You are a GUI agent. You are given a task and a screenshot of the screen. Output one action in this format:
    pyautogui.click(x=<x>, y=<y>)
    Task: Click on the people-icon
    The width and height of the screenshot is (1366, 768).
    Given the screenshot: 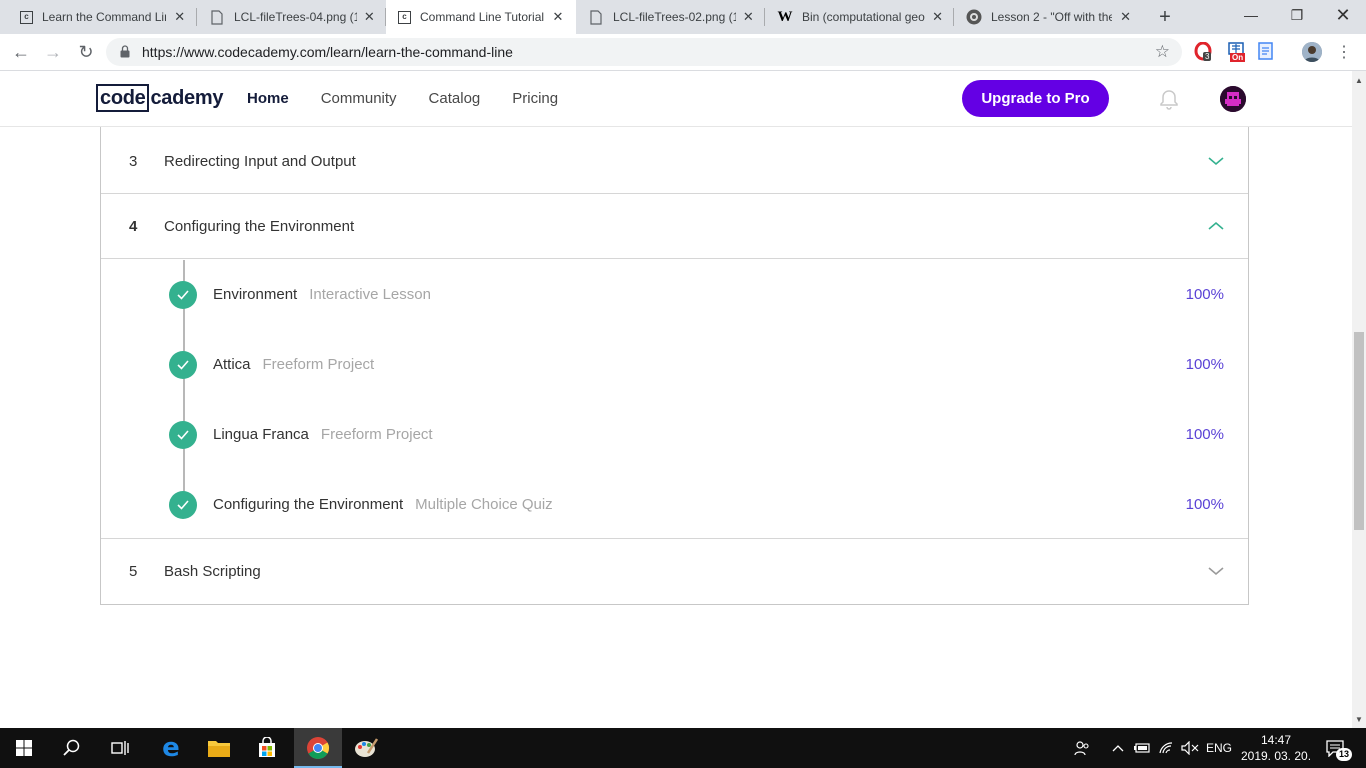 What is the action you would take?
    pyautogui.click(x=1082, y=748)
    